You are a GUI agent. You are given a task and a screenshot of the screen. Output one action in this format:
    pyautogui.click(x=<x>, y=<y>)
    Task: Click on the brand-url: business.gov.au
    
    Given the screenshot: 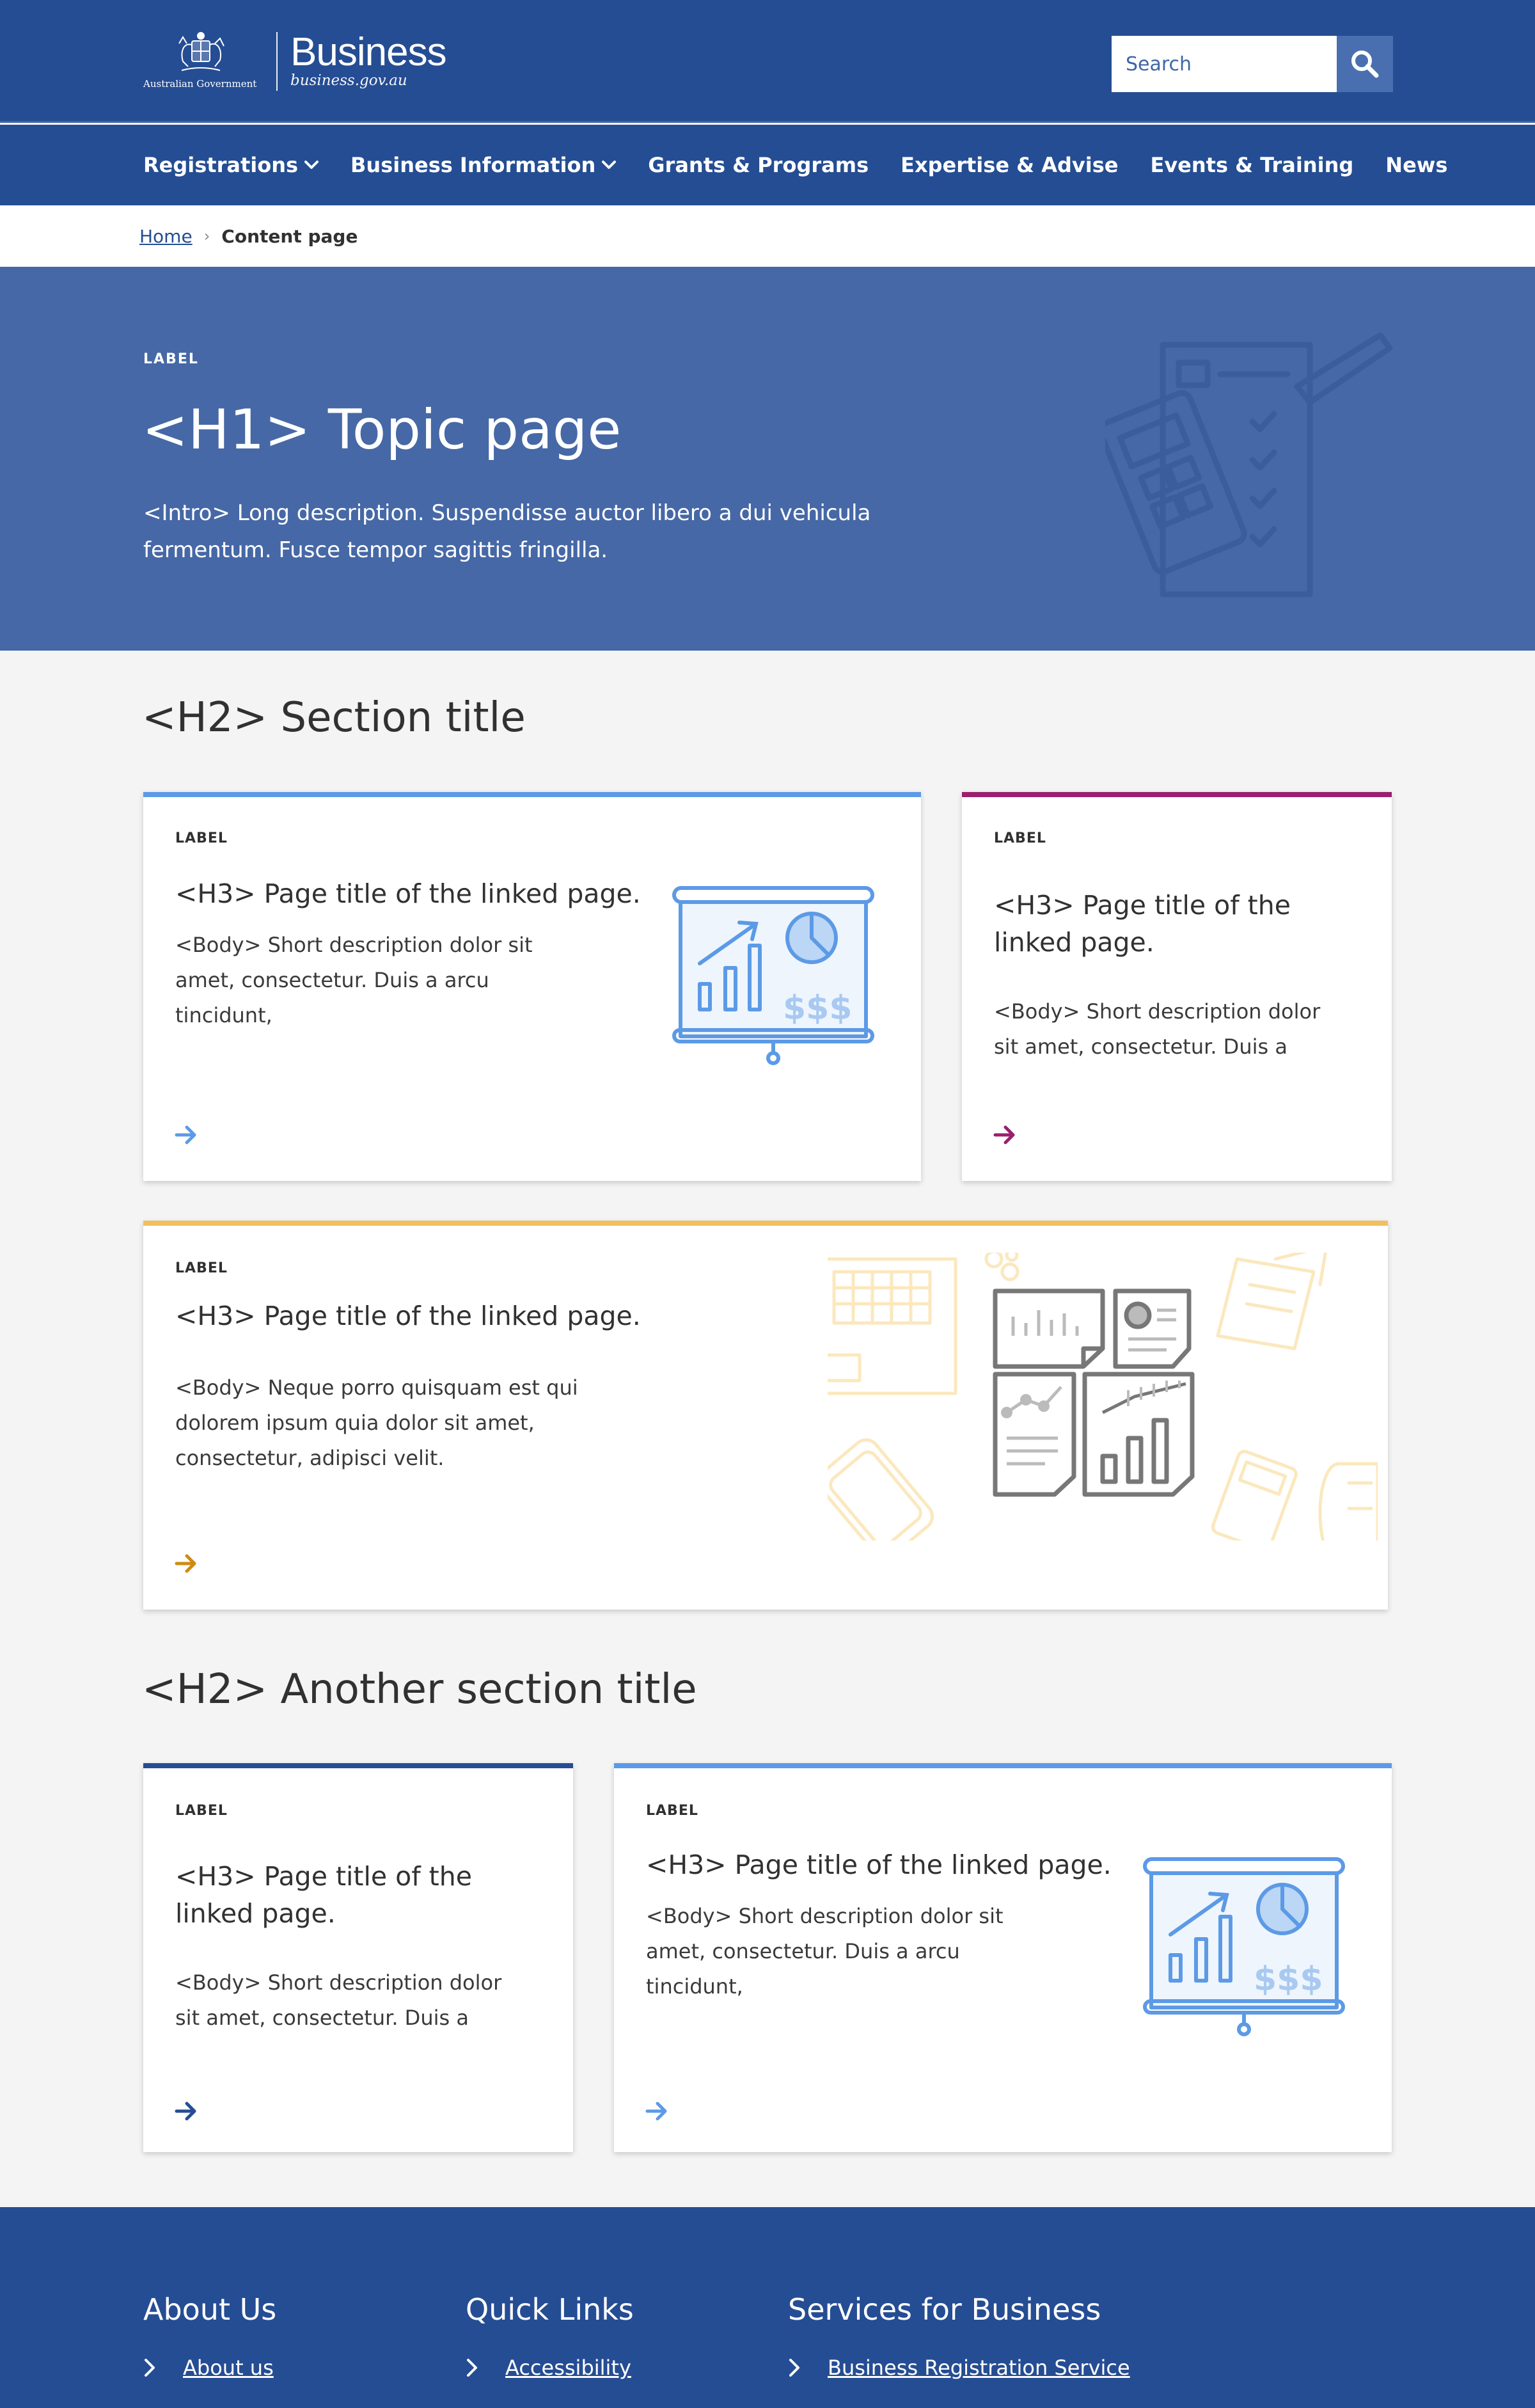 What is the action you would take?
    pyautogui.click(x=348, y=80)
    